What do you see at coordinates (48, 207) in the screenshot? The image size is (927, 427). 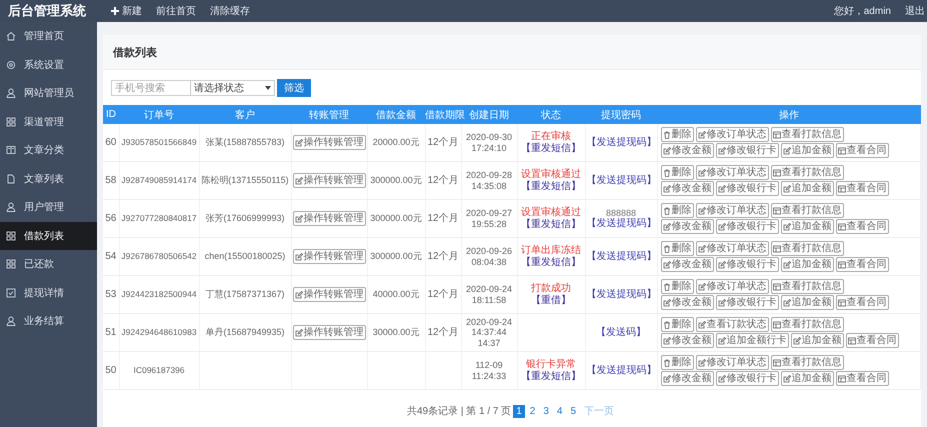 I see `sidebar-item: 用户管理` at bounding box center [48, 207].